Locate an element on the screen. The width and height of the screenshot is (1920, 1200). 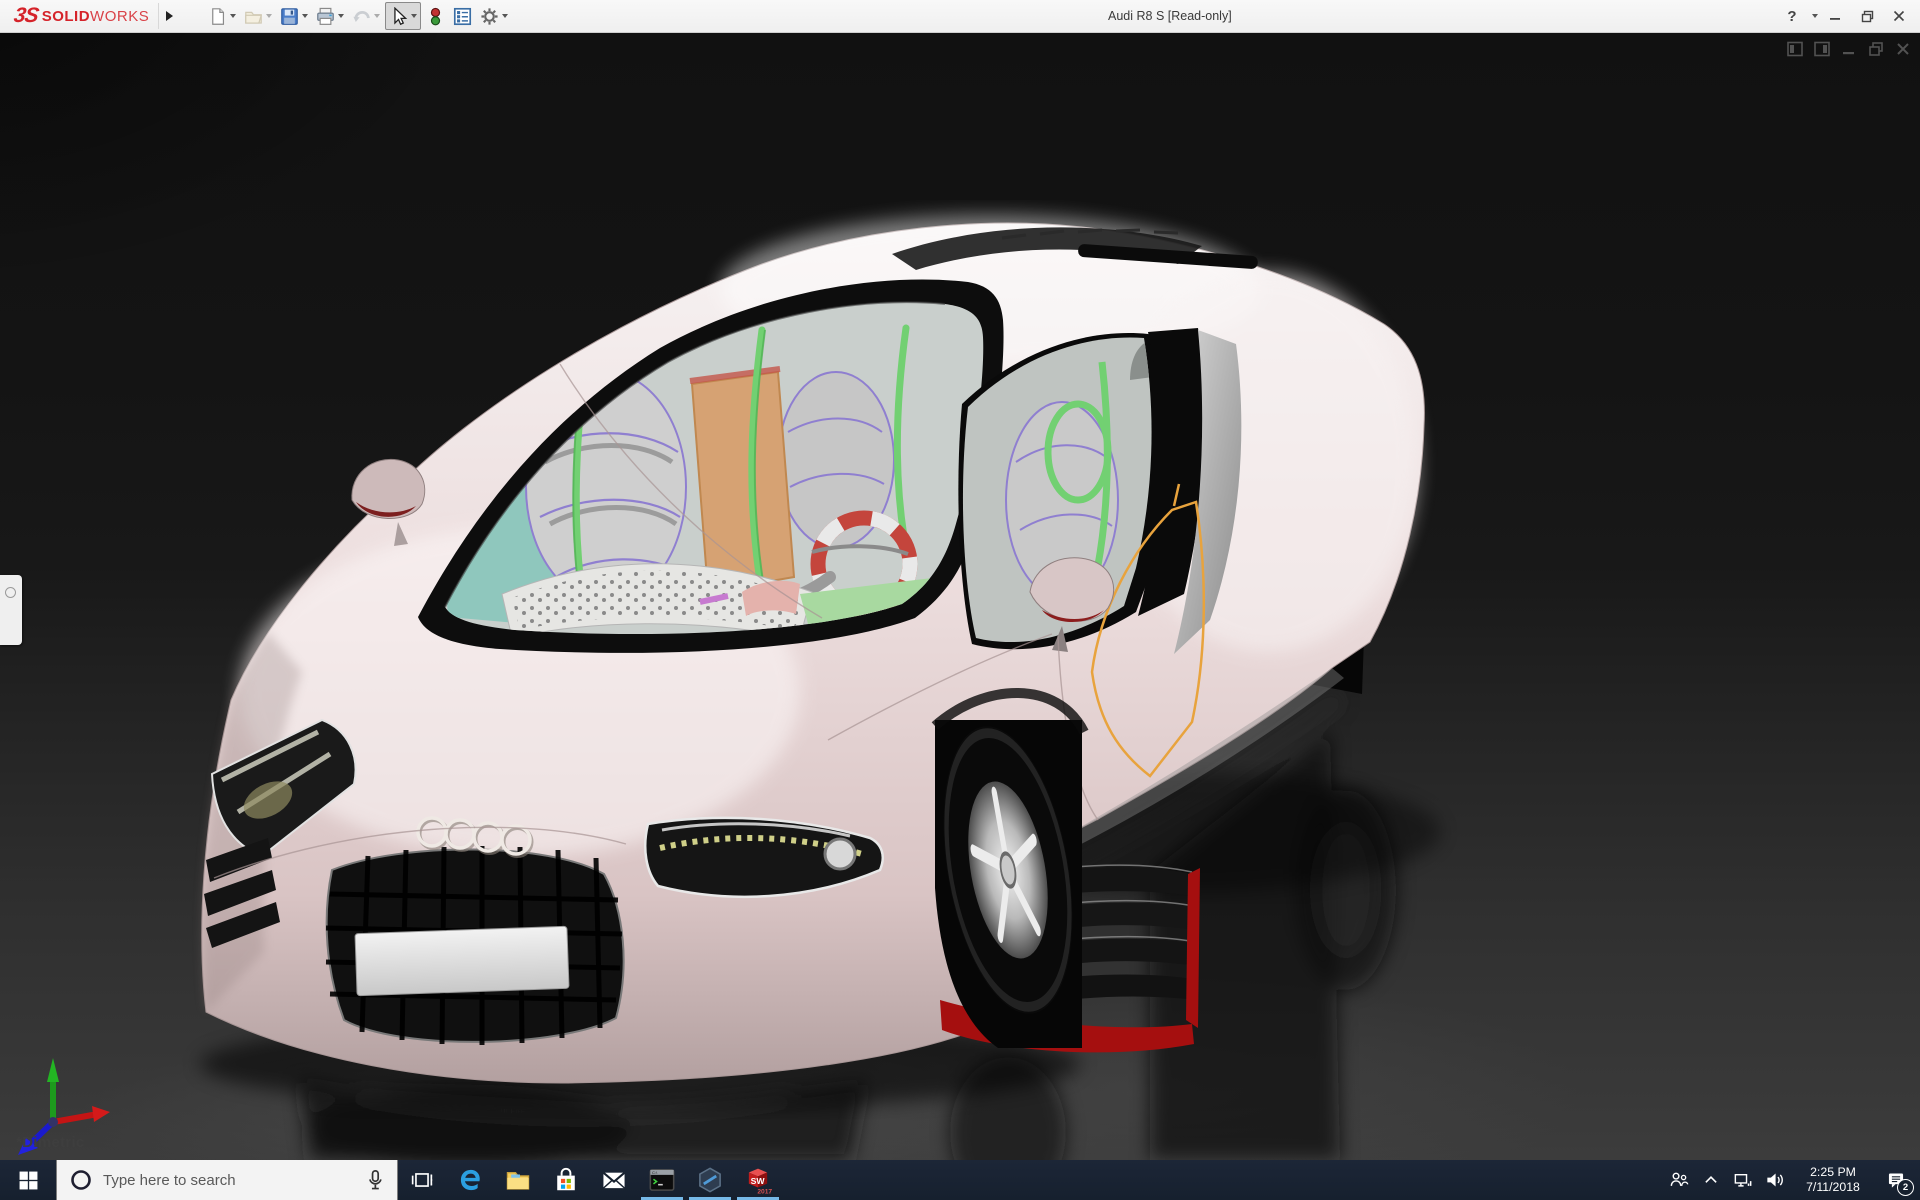
undo-icon is located at coordinates (361, 16).